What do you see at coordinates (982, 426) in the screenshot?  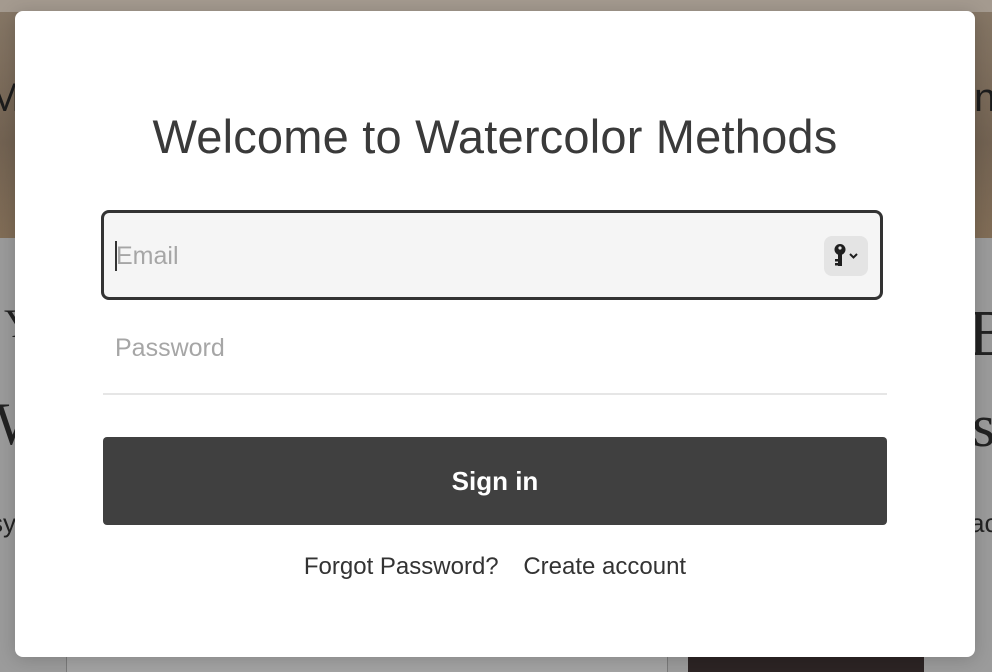 I see `background-text-fragment: s` at bounding box center [982, 426].